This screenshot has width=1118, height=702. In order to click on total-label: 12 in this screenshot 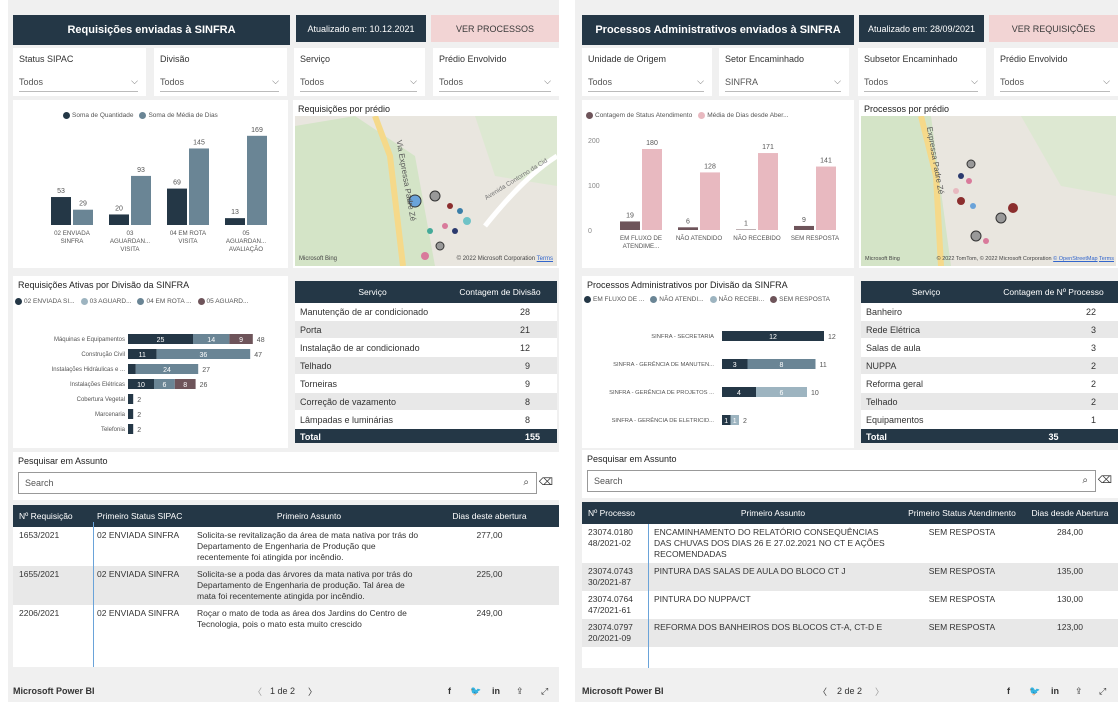, I will do `click(832, 337)`.